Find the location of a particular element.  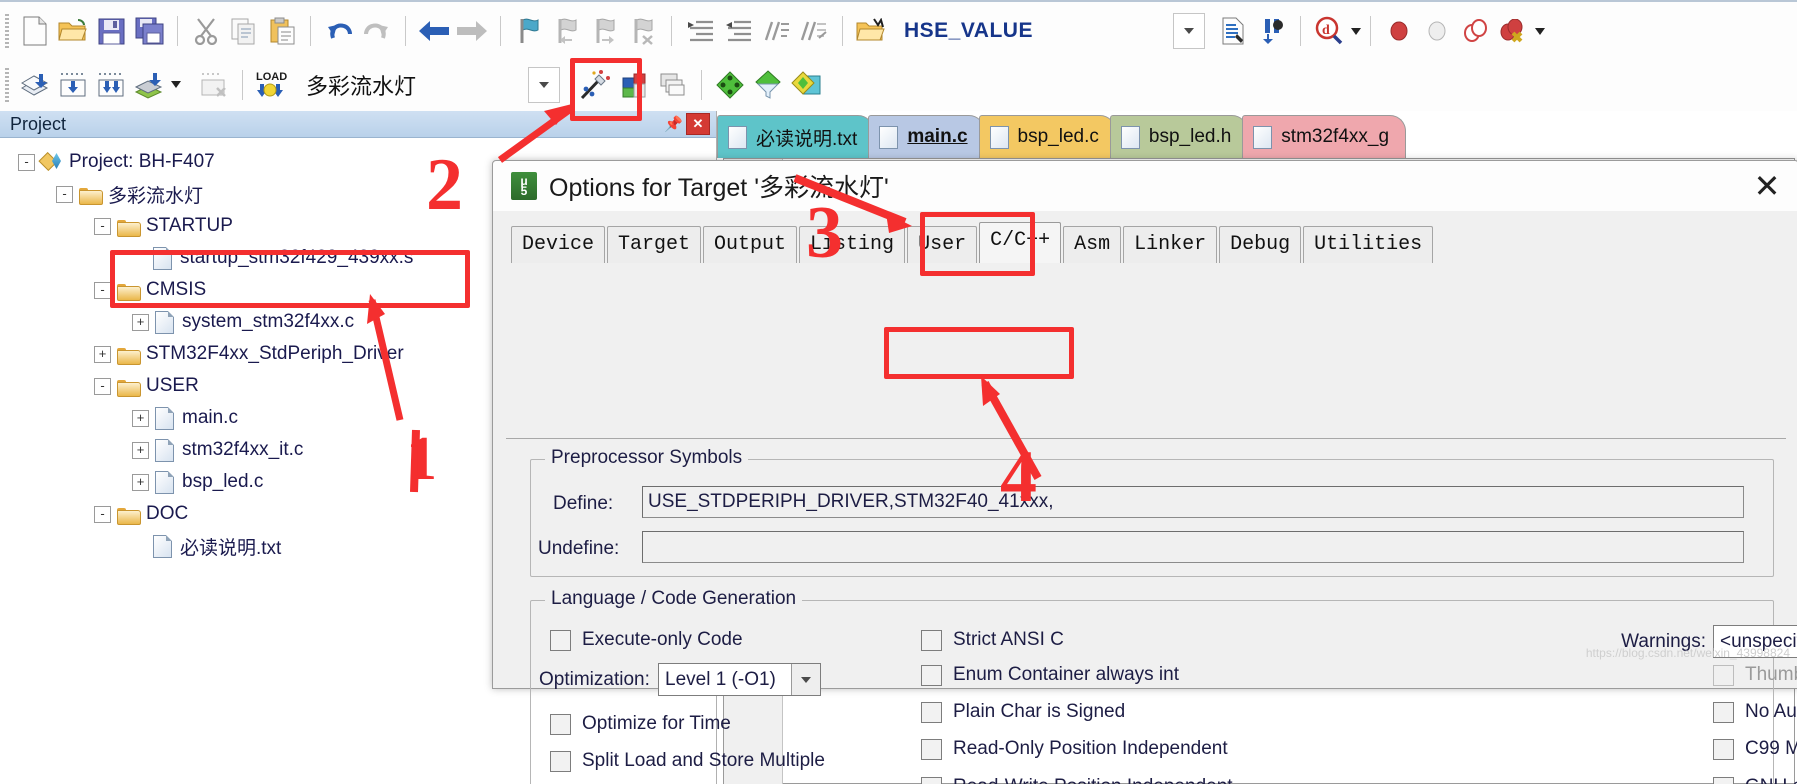

save-button is located at coordinates (111, 31).